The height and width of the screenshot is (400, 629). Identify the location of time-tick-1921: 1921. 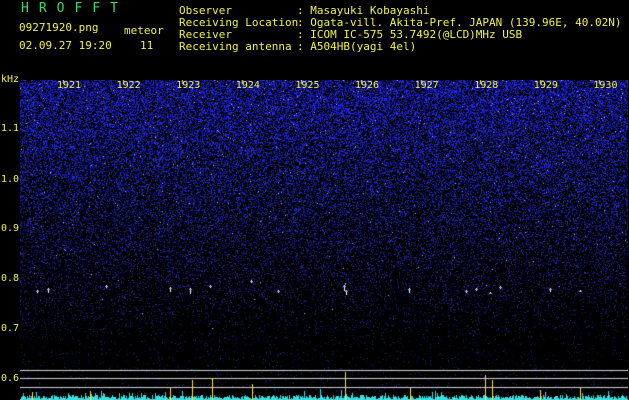
(69, 85).